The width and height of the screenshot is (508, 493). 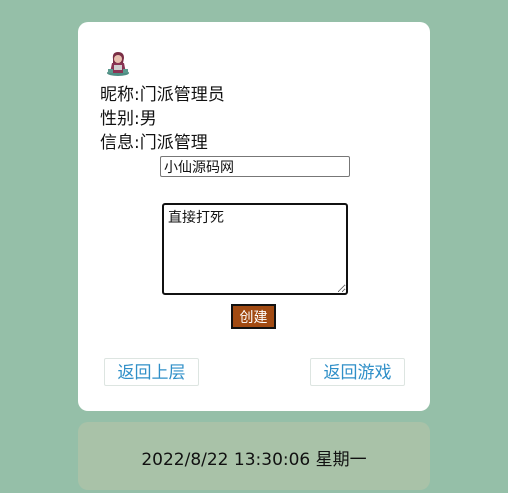 What do you see at coordinates (154, 143) in the screenshot?
I see `info-text: 信息:门派管理` at bounding box center [154, 143].